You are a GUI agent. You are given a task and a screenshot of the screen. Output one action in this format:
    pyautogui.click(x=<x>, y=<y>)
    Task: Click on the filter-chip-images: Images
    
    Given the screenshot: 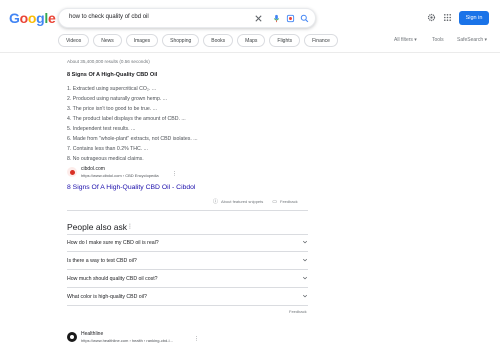 What is the action you would take?
    pyautogui.click(x=142, y=40)
    